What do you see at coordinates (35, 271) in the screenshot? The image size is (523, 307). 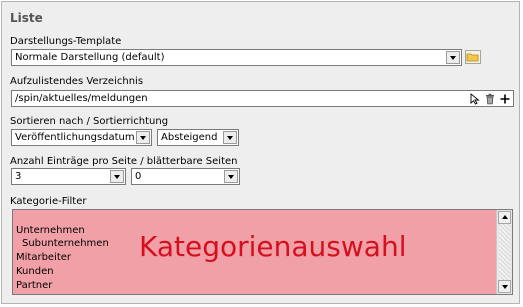 I see `category-item-kunden: Kunden` at bounding box center [35, 271].